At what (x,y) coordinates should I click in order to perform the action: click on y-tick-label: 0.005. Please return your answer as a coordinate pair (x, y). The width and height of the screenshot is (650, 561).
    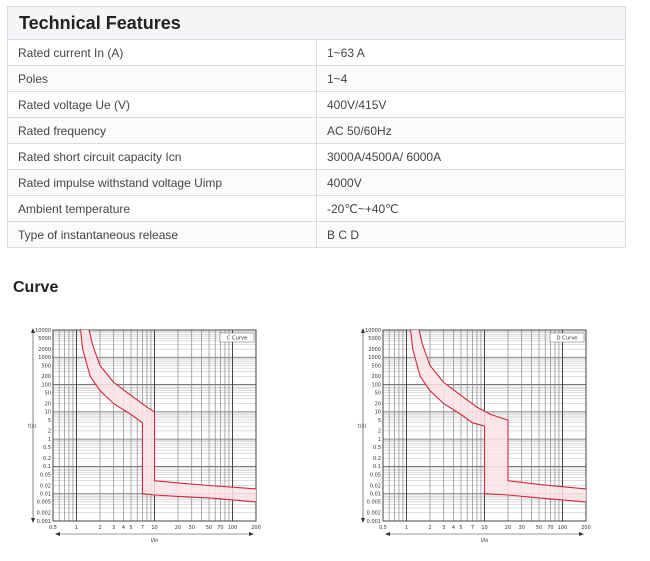
    Looking at the image, I should click on (44, 503).